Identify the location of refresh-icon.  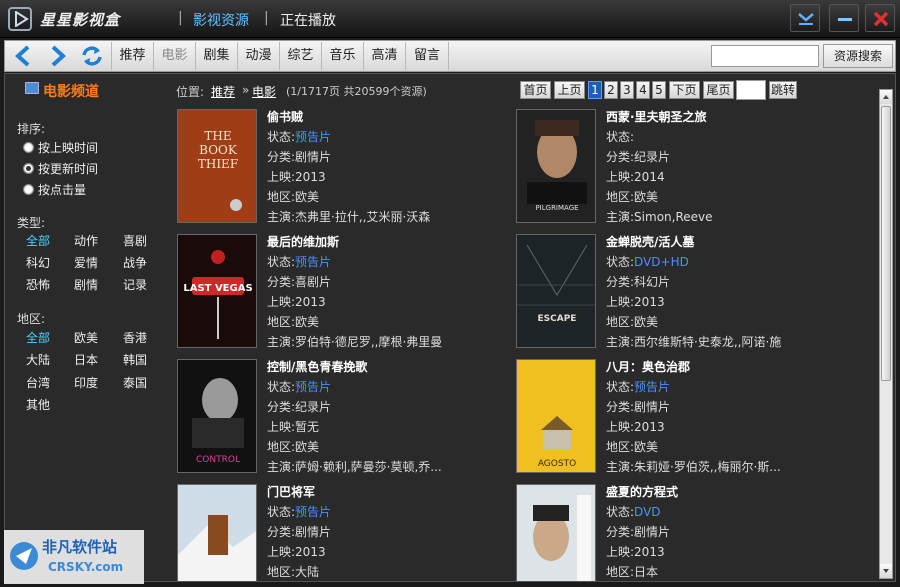
(92, 56).